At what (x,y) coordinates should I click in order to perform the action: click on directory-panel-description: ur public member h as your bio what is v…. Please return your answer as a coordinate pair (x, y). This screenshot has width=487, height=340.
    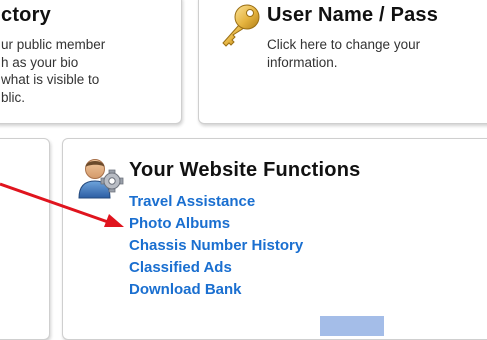
    Looking at the image, I should click on (53, 71).